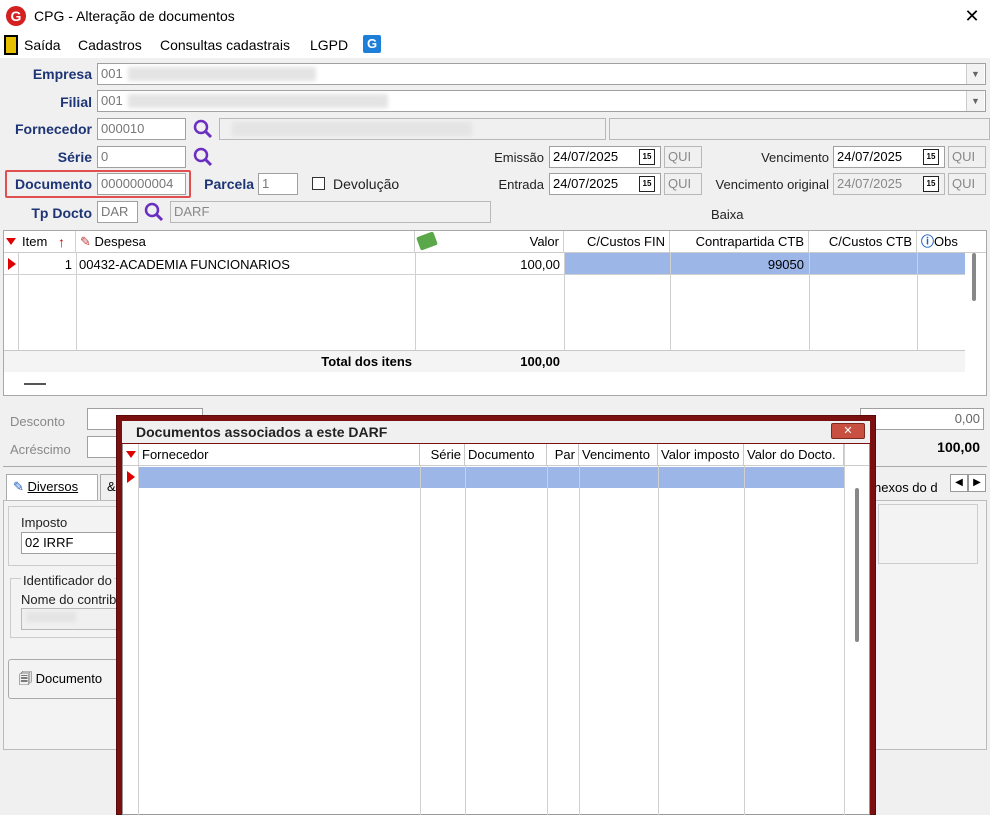 The width and height of the screenshot is (990, 815). I want to click on tab-anexos: nexos do d, so click(906, 487).